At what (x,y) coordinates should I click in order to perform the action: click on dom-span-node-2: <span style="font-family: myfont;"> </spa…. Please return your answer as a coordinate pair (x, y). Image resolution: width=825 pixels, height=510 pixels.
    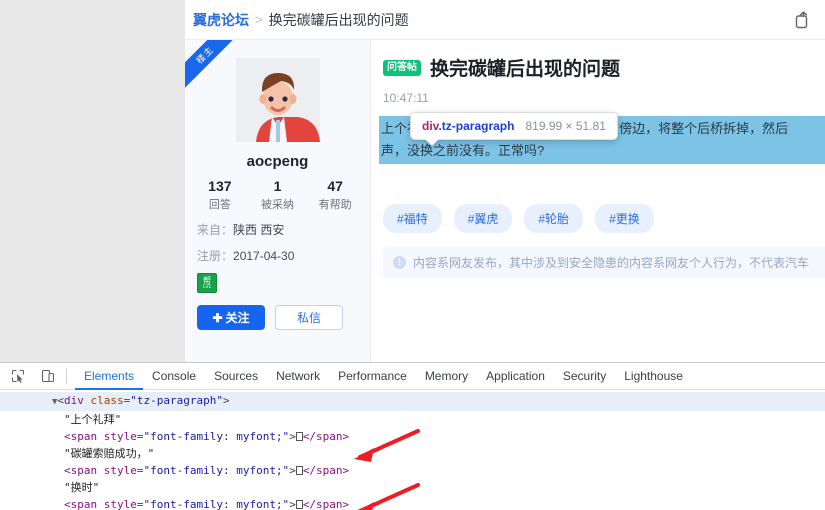
    Looking at the image, I should click on (412, 470).